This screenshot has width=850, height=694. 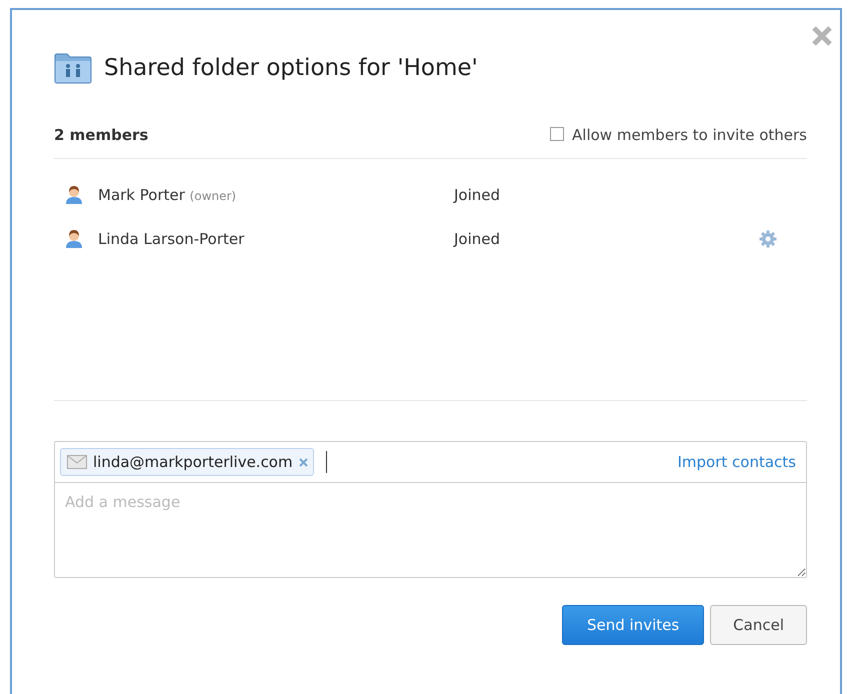 I want to click on member-name: Linda Larson-Porter, so click(x=171, y=239).